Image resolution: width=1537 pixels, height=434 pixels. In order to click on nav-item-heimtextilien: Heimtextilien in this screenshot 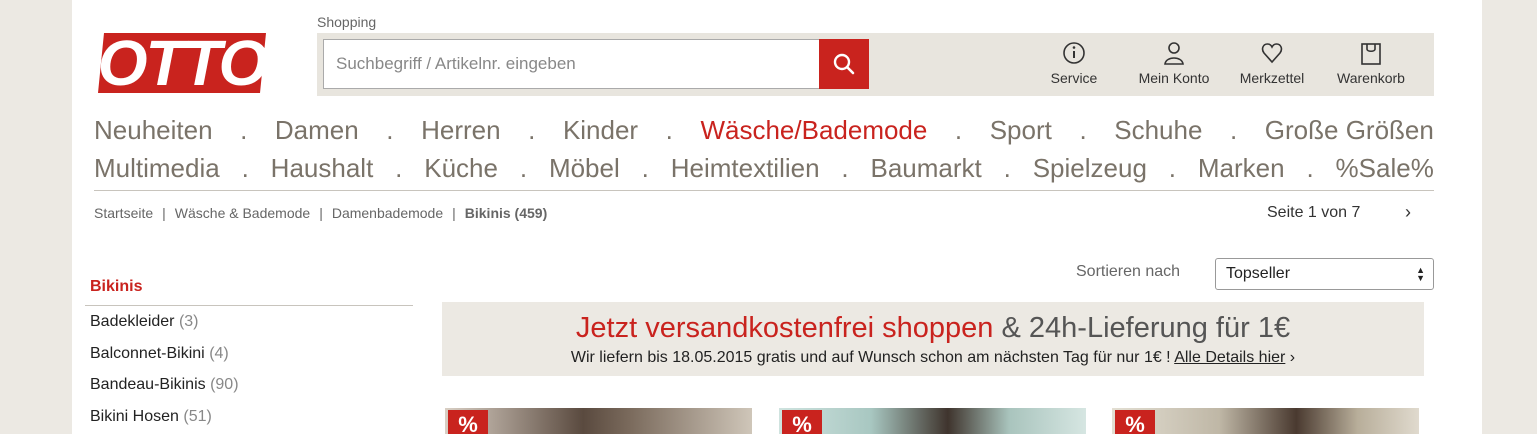, I will do `click(745, 168)`.